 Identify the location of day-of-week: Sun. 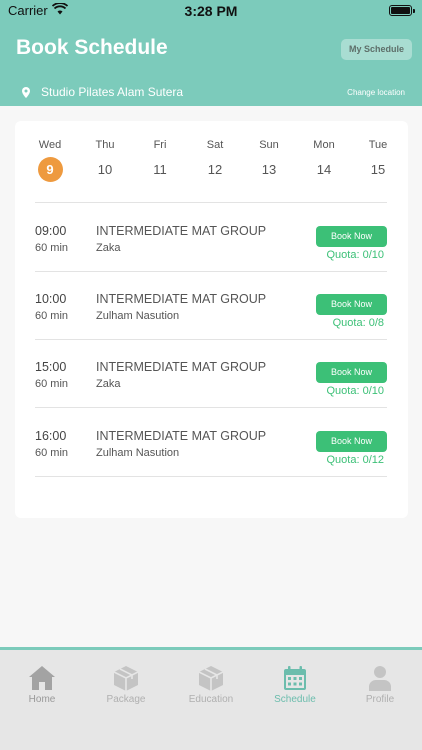
(269, 145).